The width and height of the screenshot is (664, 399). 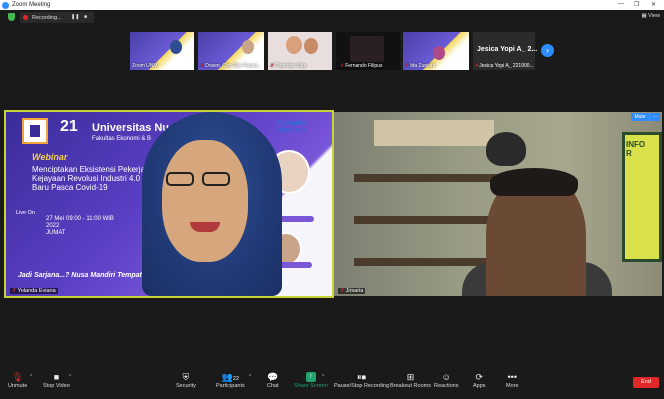 I want to click on view-label: View, so click(x=654, y=16).